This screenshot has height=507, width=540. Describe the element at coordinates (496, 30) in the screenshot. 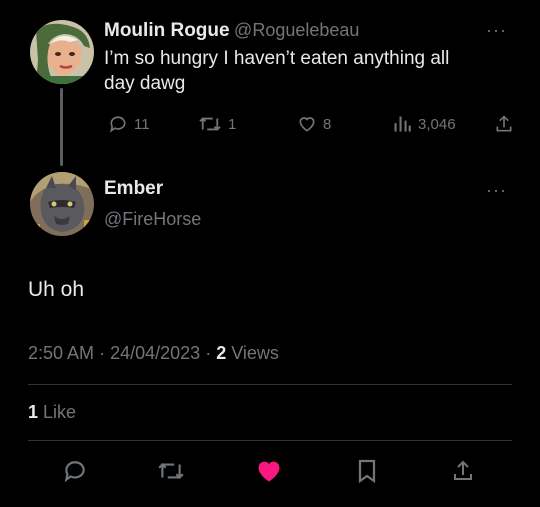

I see `parent-more-options-icon: ···` at that location.